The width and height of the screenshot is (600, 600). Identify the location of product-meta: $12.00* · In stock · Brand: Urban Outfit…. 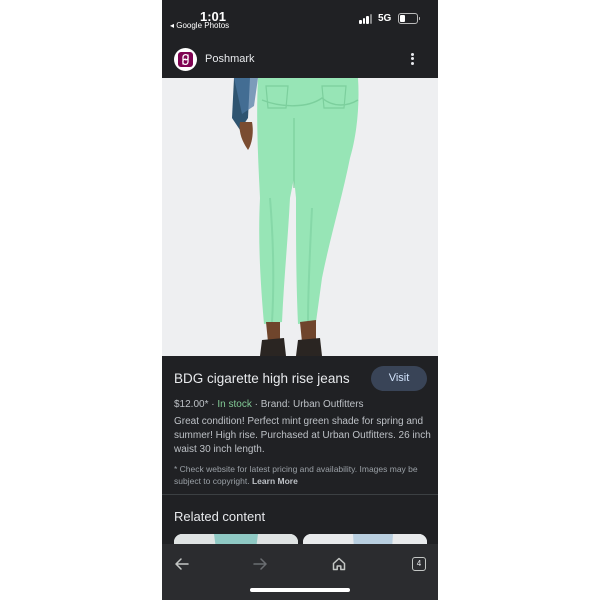
(269, 404).